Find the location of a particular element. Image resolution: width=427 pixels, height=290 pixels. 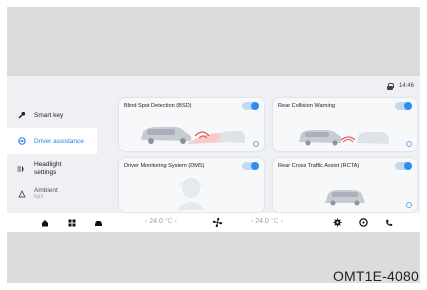

sidebar-item-label: Driver assistance is located at coordinates (59, 141).